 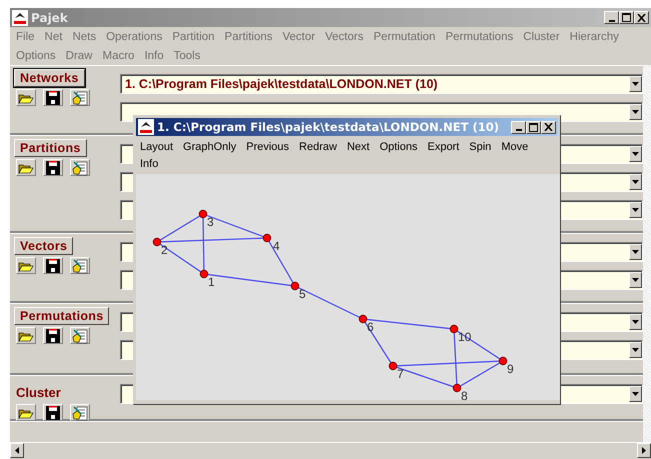 I want to click on vertical-scrollbar, so click(x=647, y=253).